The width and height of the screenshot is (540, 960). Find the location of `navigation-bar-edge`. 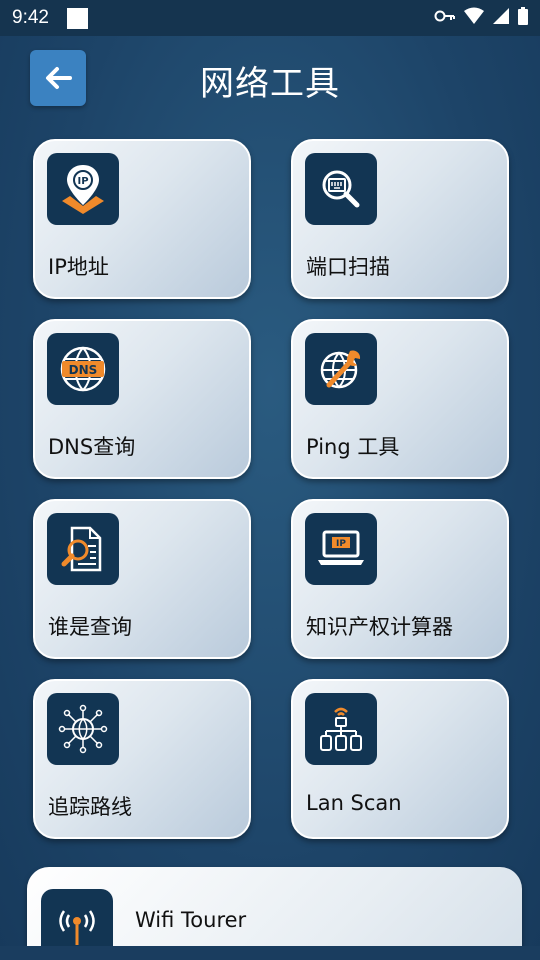

navigation-bar-edge is located at coordinates (270, 953).